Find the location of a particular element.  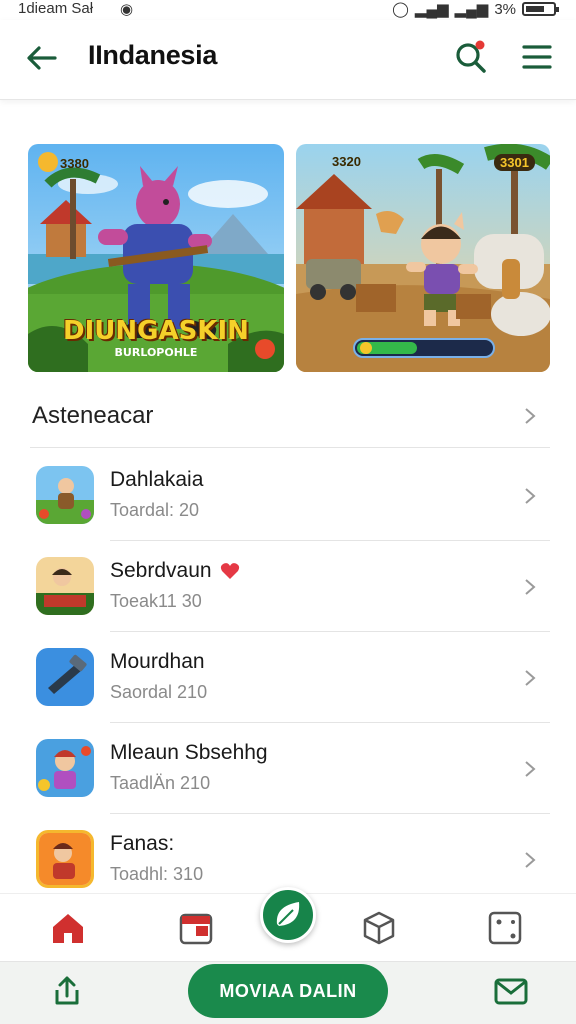

back-arrow-icon is located at coordinates (42, 58).